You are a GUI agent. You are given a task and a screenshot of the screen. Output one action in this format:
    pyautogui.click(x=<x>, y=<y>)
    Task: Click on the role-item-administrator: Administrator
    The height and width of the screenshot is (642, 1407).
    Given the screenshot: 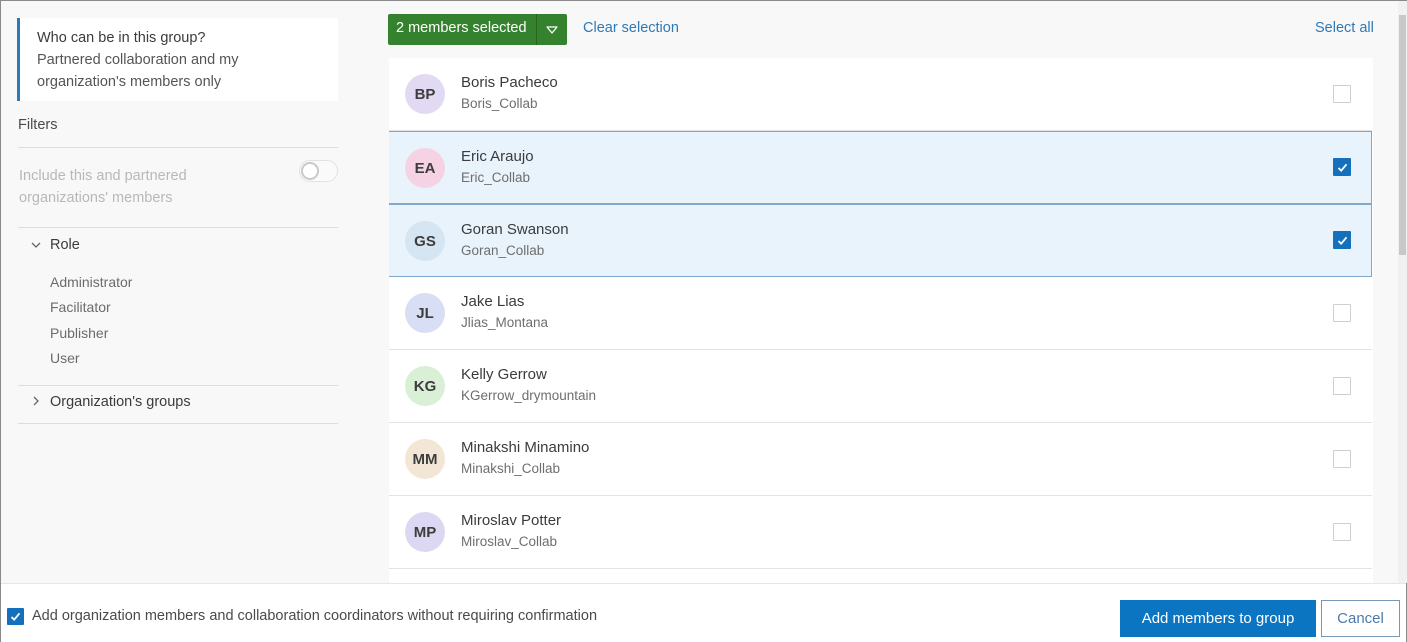 What is the action you would take?
    pyautogui.click(x=91, y=282)
    